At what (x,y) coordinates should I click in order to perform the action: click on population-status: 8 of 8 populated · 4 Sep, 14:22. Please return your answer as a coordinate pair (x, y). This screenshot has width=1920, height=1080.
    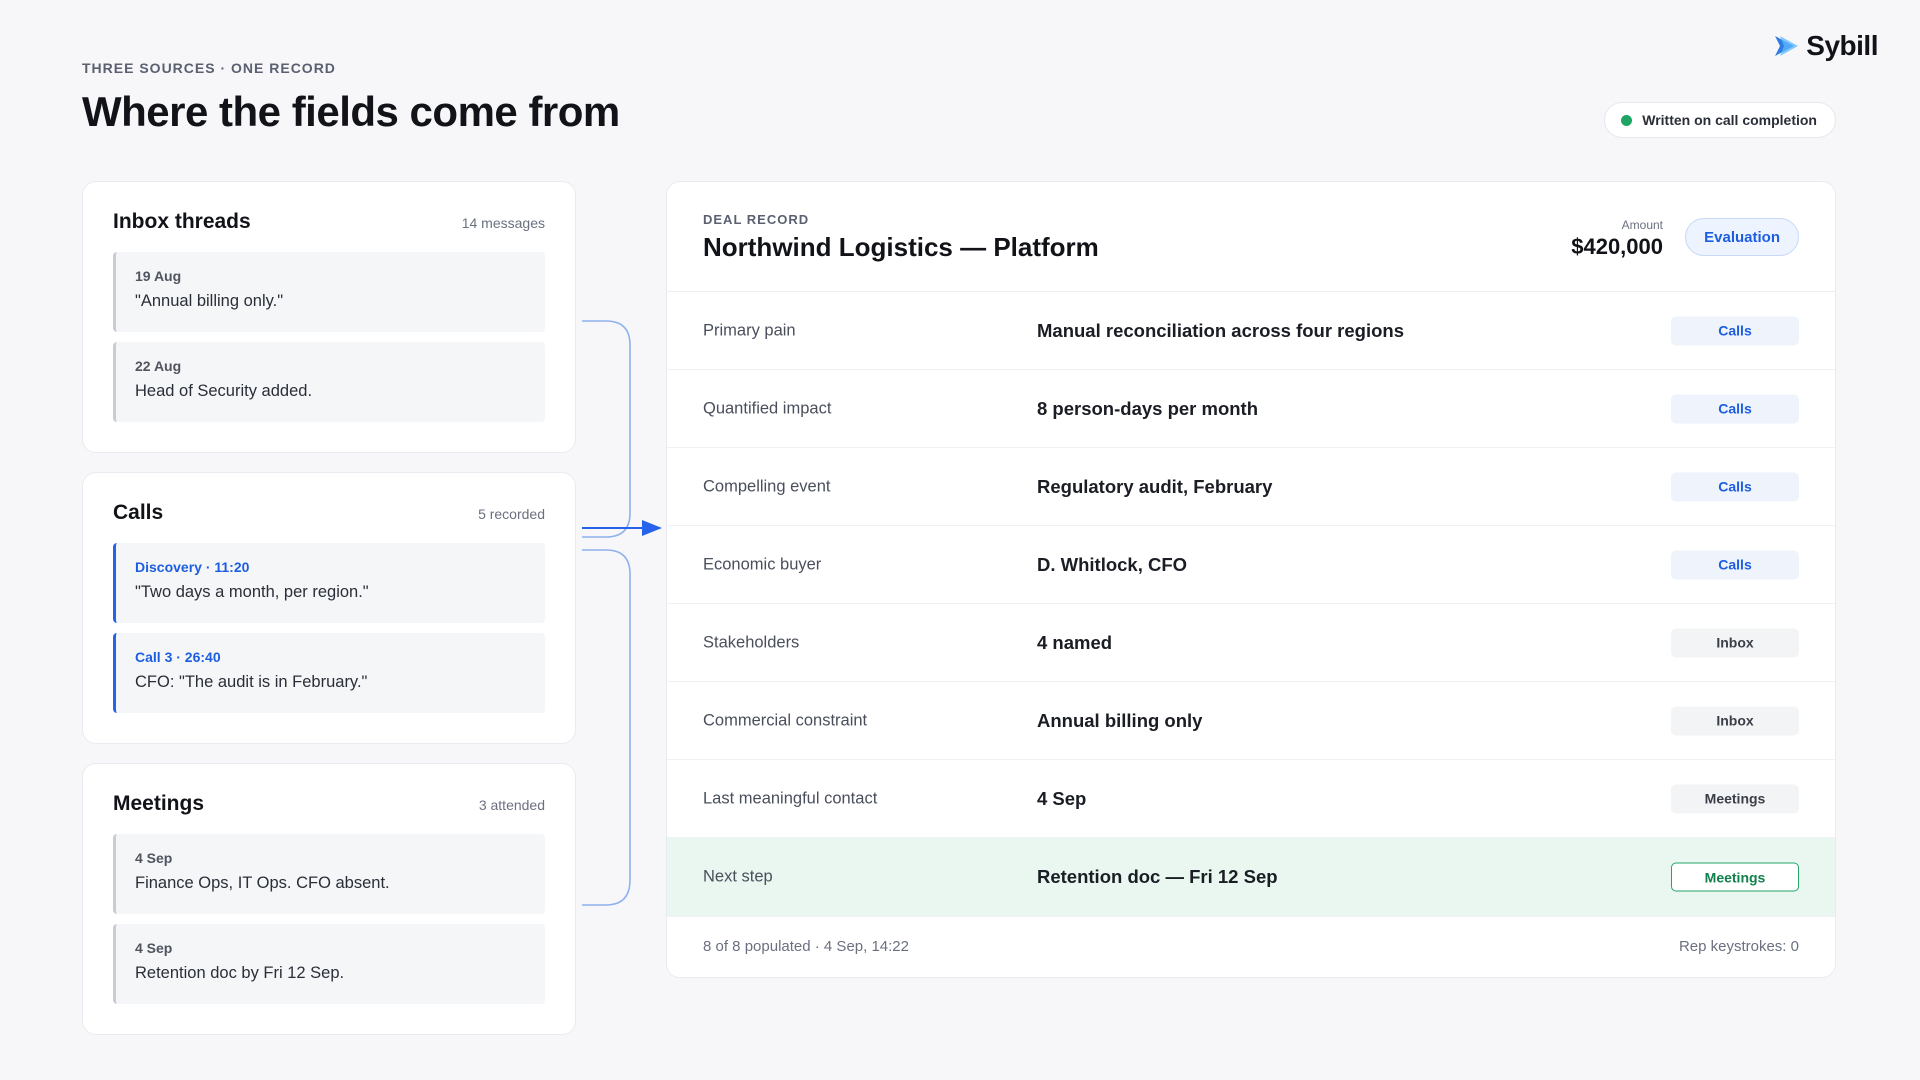
    Looking at the image, I should click on (806, 946).